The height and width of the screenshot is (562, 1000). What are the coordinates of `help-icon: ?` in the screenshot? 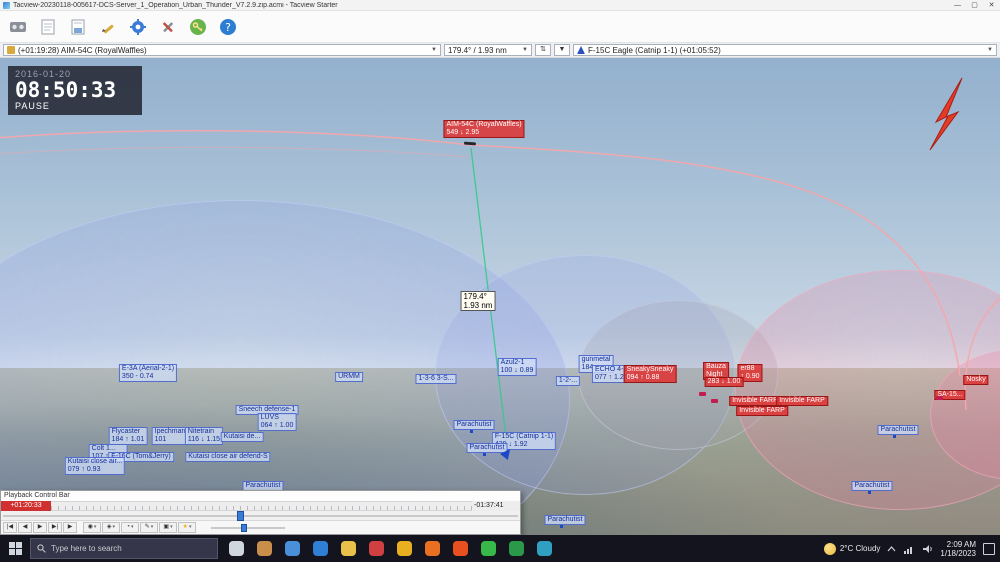 It's located at (227, 26).